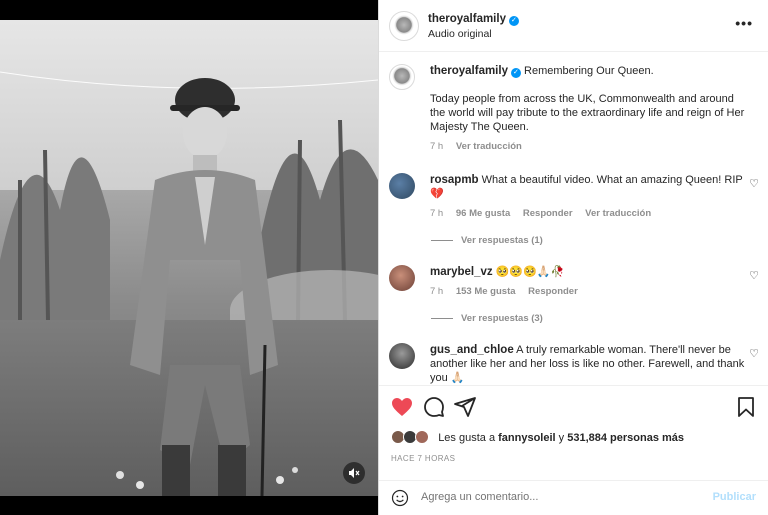 Image resolution: width=768 pixels, height=515 pixels. What do you see at coordinates (561, 438) in the screenshot?
I see `likes-joiner: y` at bounding box center [561, 438].